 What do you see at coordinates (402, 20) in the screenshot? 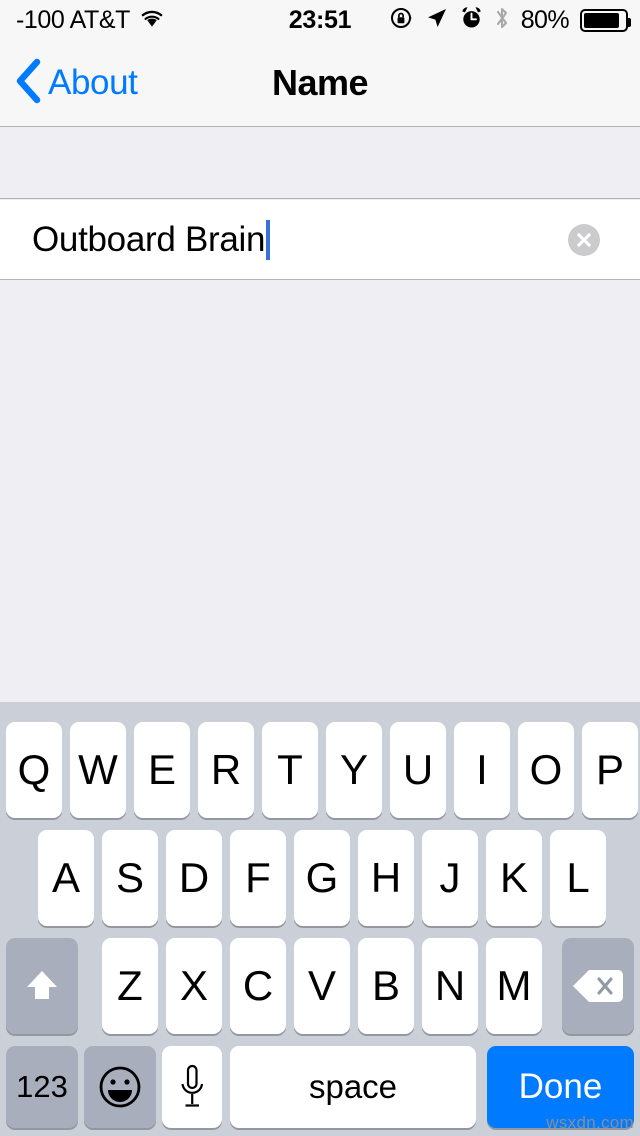
I see `rotation-lock-icon` at bounding box center [402, 20].